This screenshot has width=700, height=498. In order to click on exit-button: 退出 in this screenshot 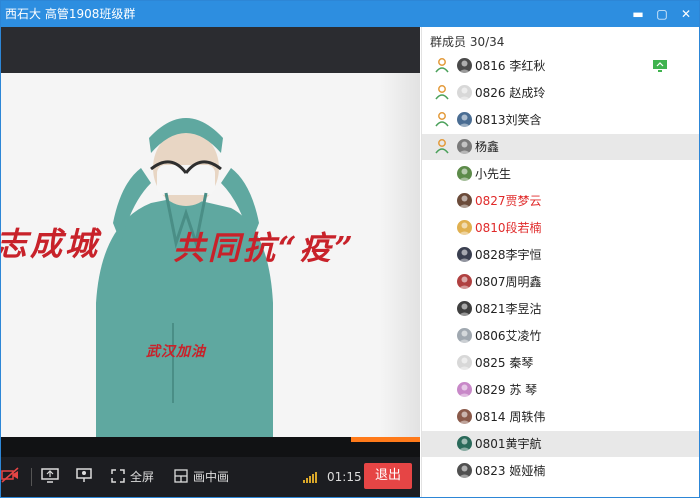, I will do `click(388, 476)`.